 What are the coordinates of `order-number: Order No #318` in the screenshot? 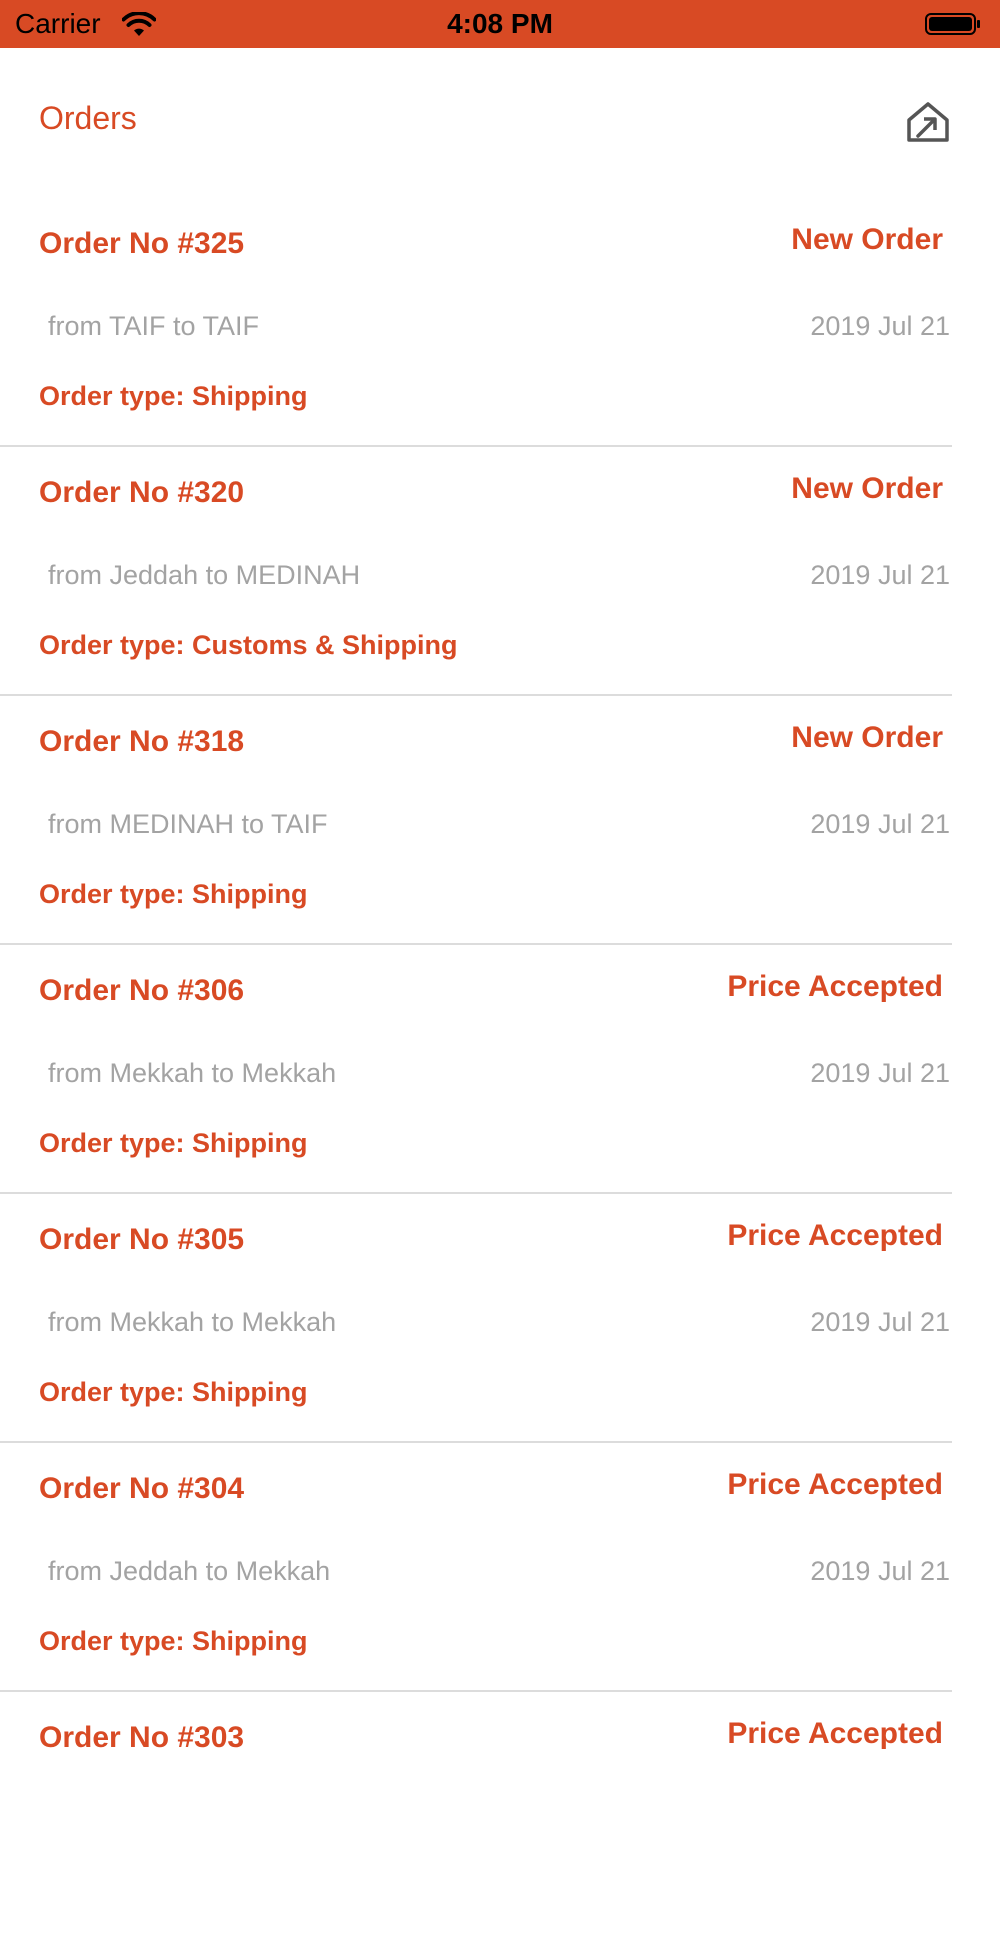 It's located at (142, 741).